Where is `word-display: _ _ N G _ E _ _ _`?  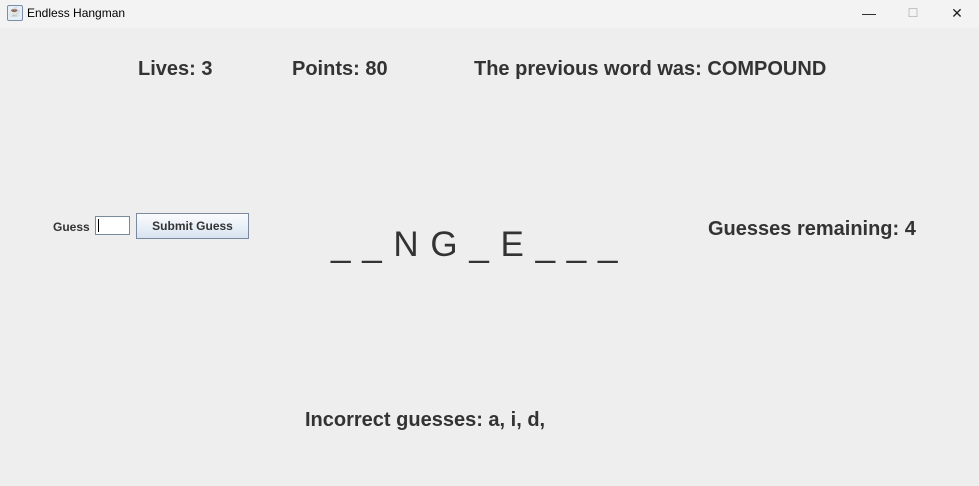 word-display: _ _ N G _ E _ _ _ is located at coordinates (475, 244).